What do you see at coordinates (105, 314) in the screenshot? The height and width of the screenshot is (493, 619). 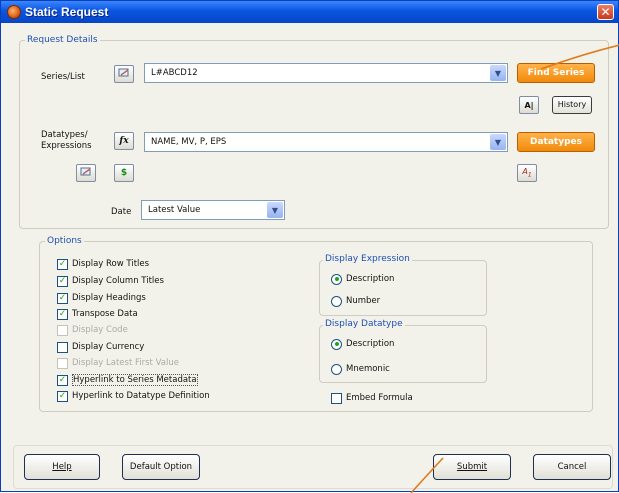 I see `checkbox-label: Transpose Data` at bounding box center [105, 314].